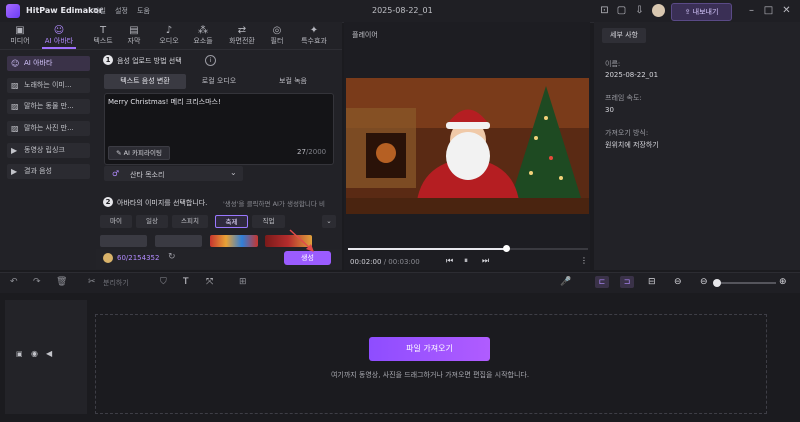 The width and height of the screenshot is (800, 422). Describe the element at coordinates (138, 258) in the screenshot. I see `credits-value: 60/2154352` at that location.